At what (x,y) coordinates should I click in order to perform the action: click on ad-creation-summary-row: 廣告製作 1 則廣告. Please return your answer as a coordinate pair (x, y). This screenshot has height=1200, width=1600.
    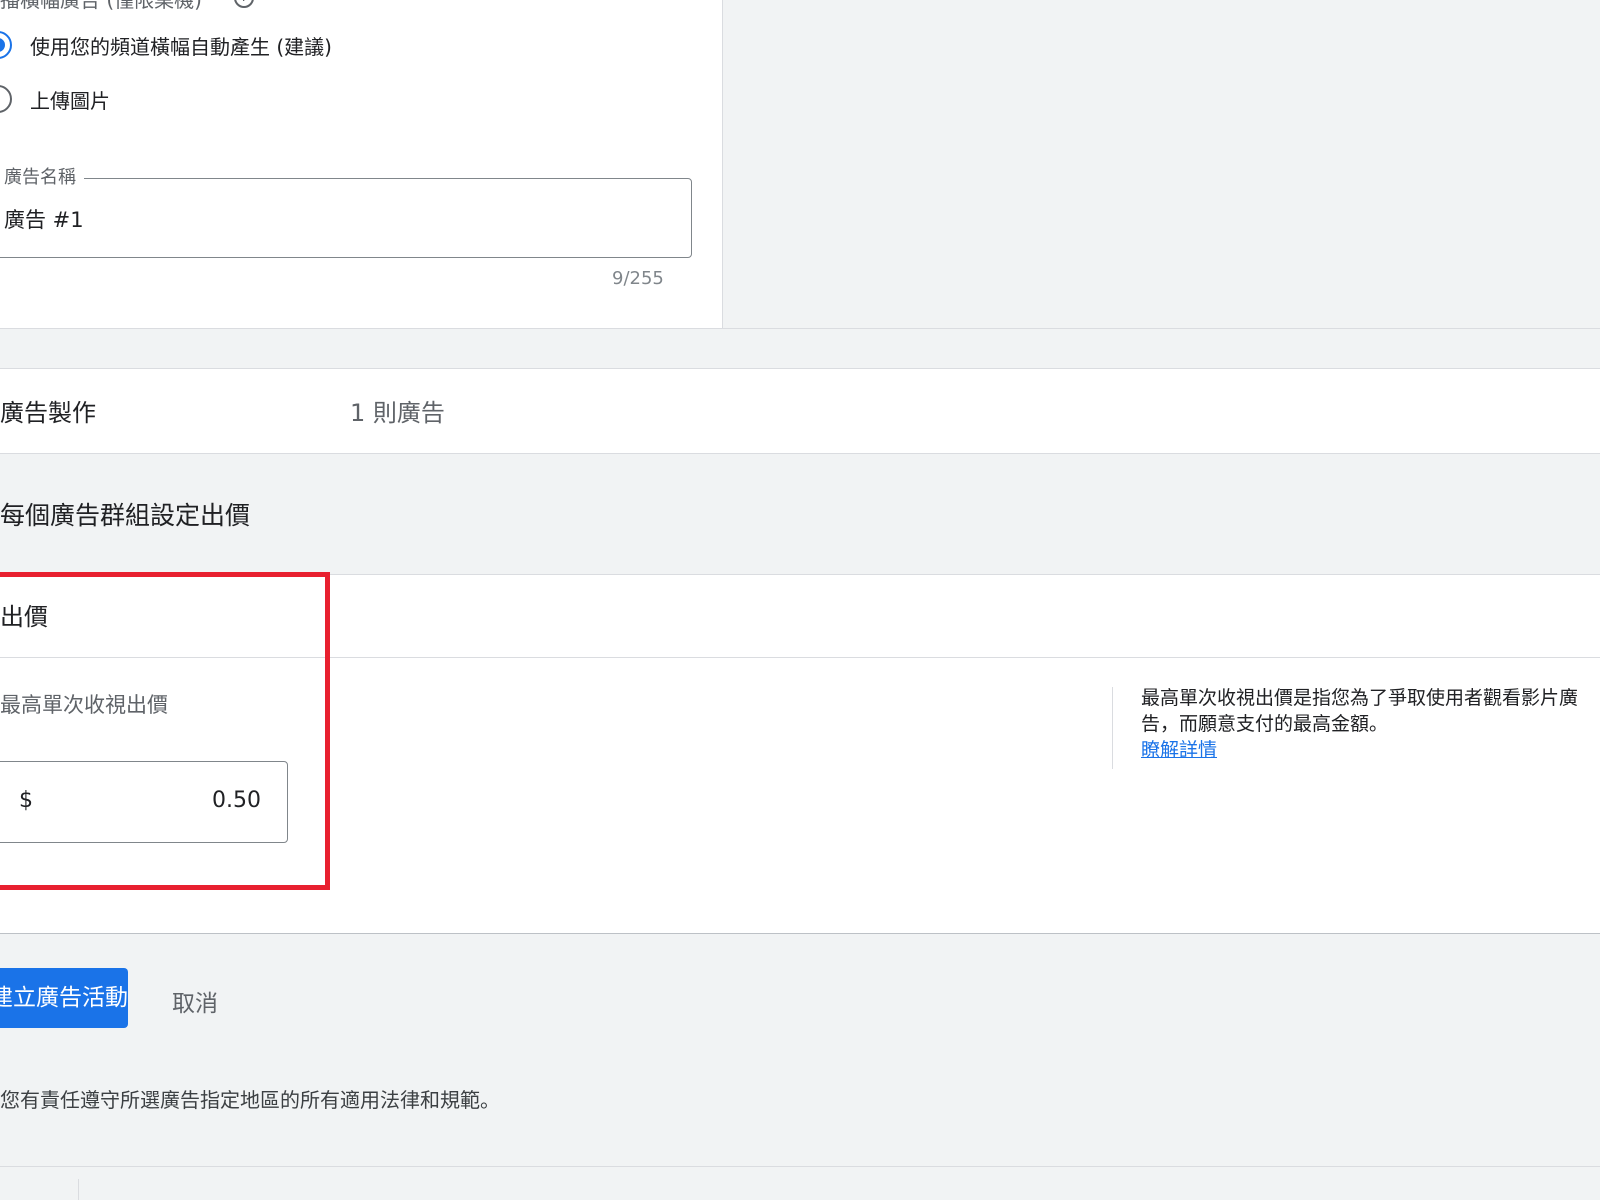
    Looking at the image, I should click on (800, 411).